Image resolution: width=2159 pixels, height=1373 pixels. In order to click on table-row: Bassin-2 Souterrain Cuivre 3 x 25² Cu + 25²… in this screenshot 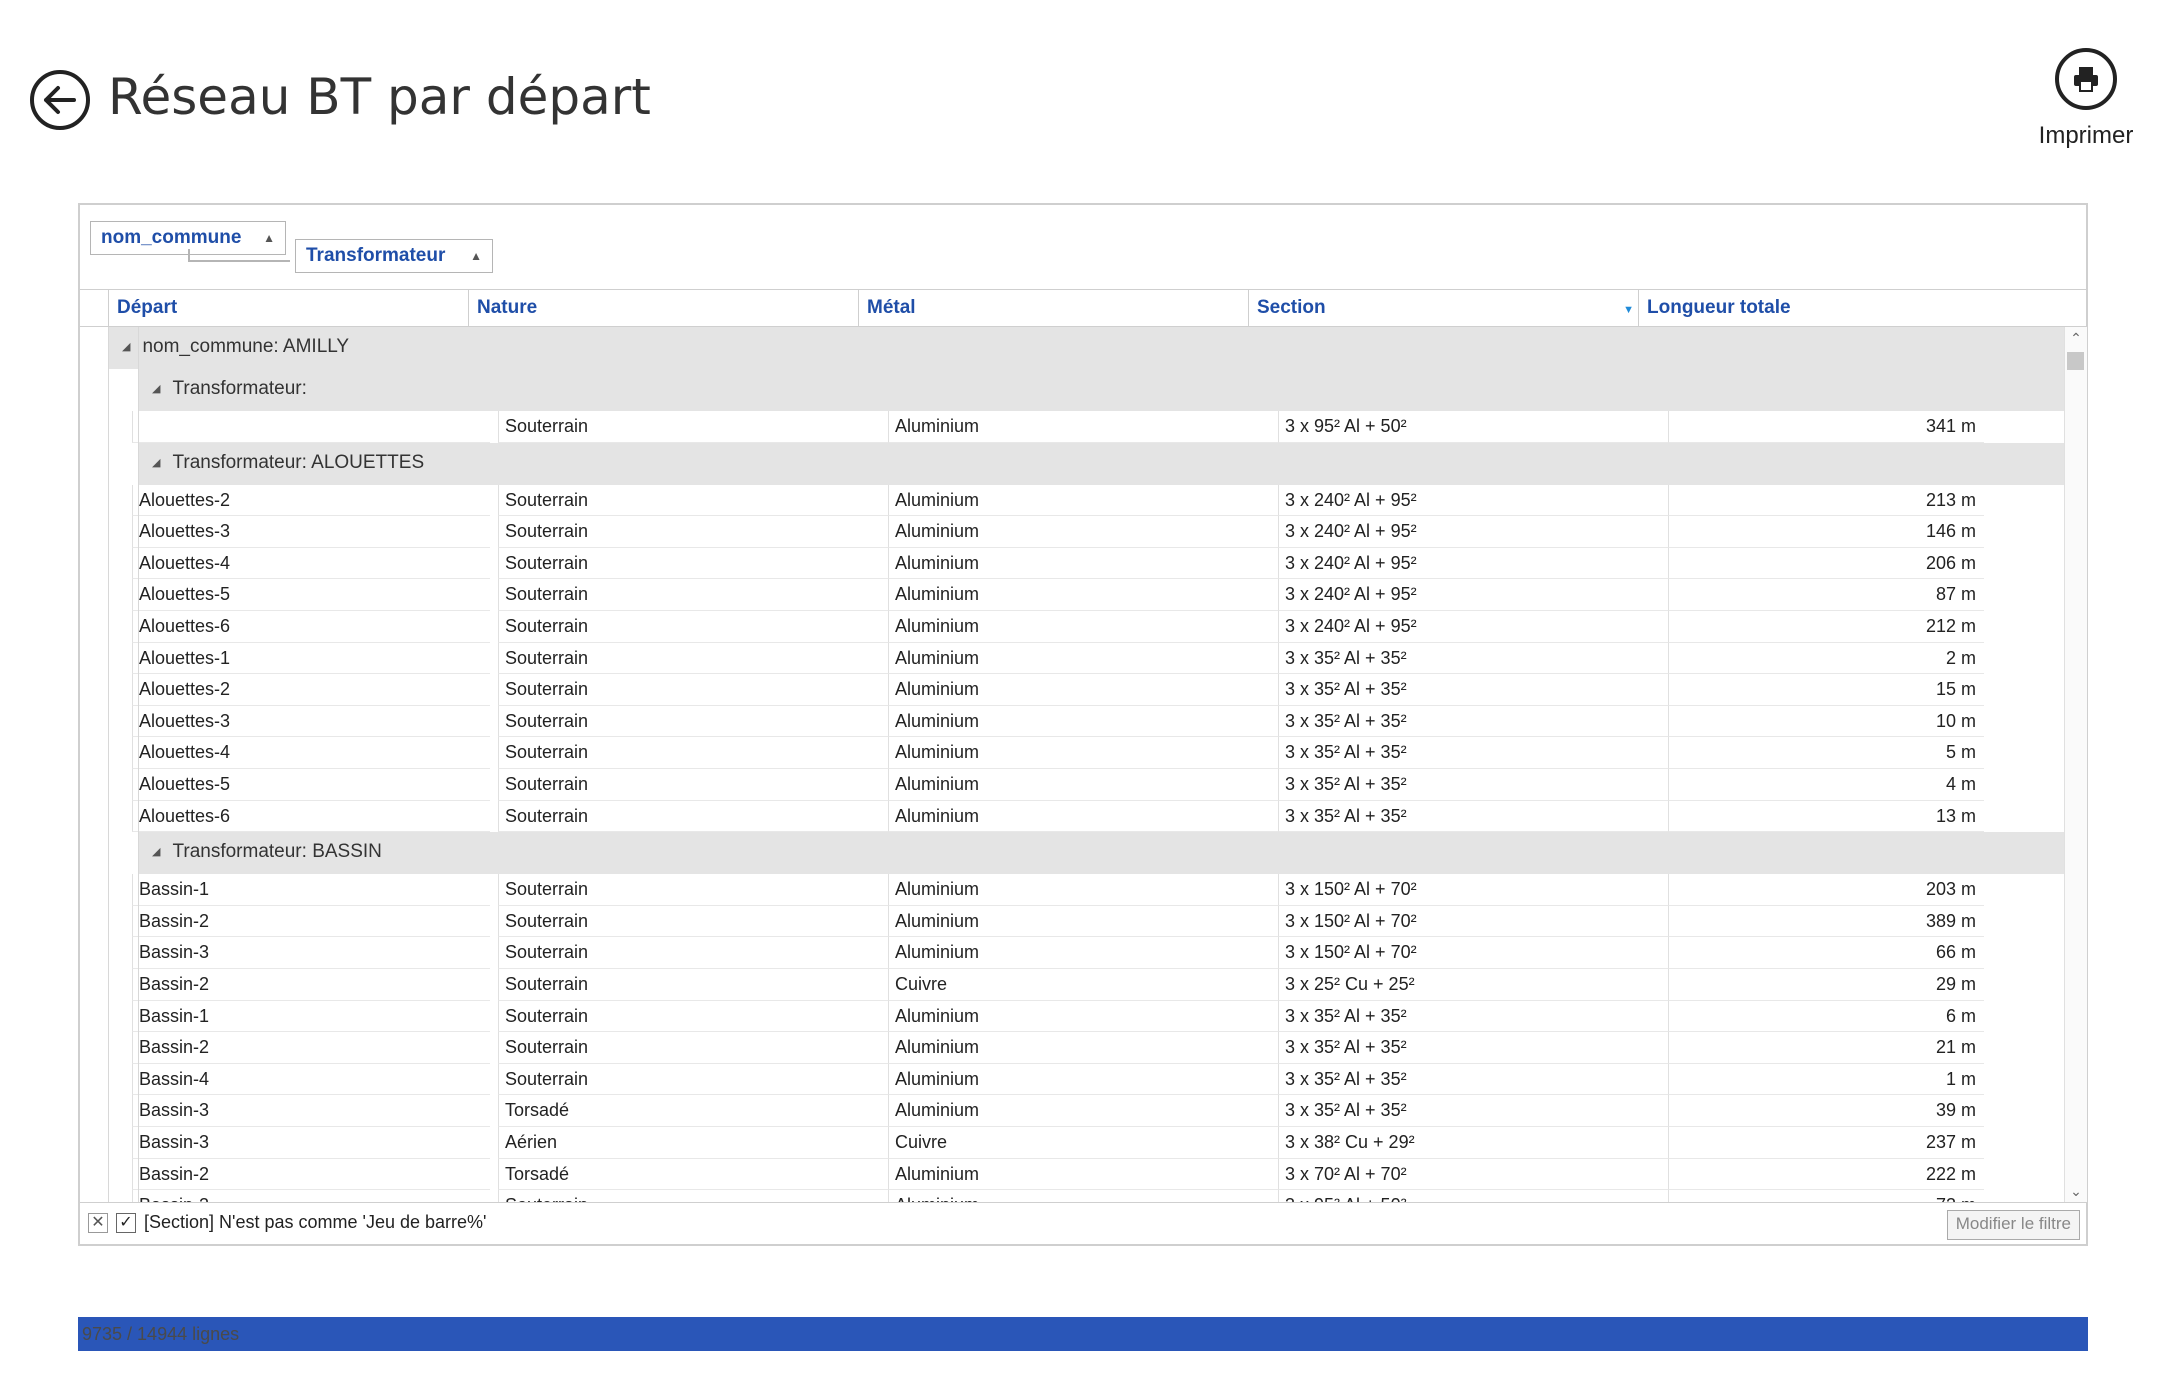, I will do `click(1072, 985)`.